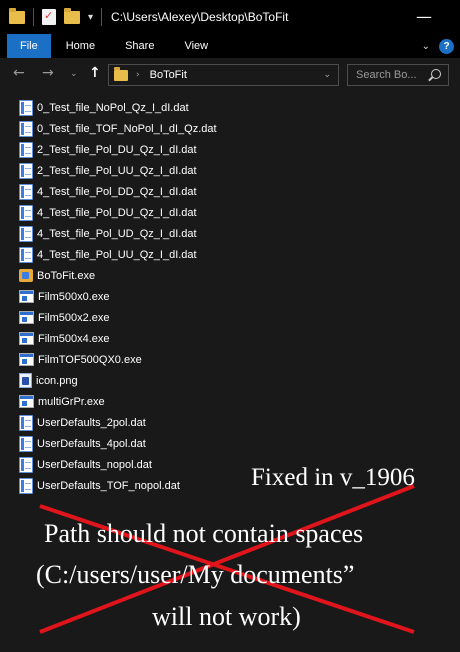 Image resolution: width=460 pixels, height=652 pixels. I want to click on address-bar: › BoToFit ⌄, so click(223, 75).